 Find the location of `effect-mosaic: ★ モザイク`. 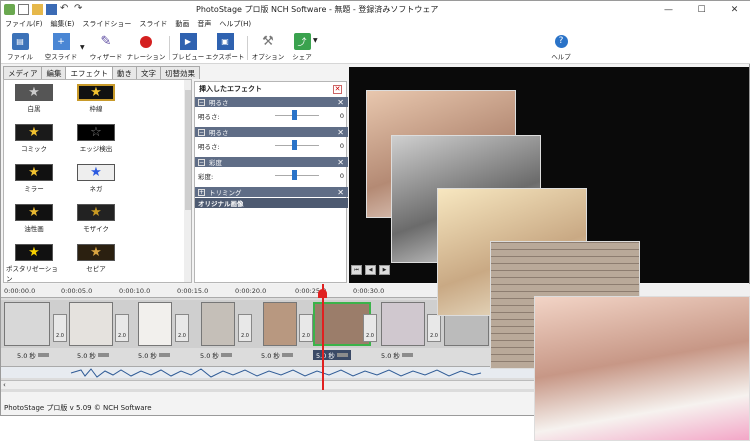

effect-mosaic: ★ モザイク is located at coordinates (96, 218).